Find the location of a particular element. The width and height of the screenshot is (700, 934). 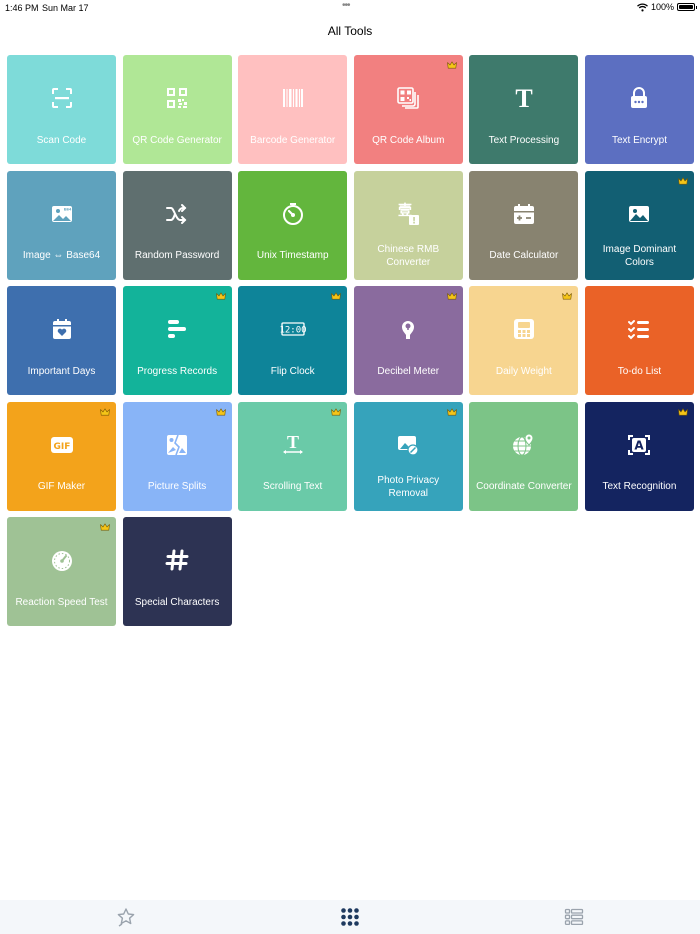

svg-text: B64 is located at coordinates (67, 208).